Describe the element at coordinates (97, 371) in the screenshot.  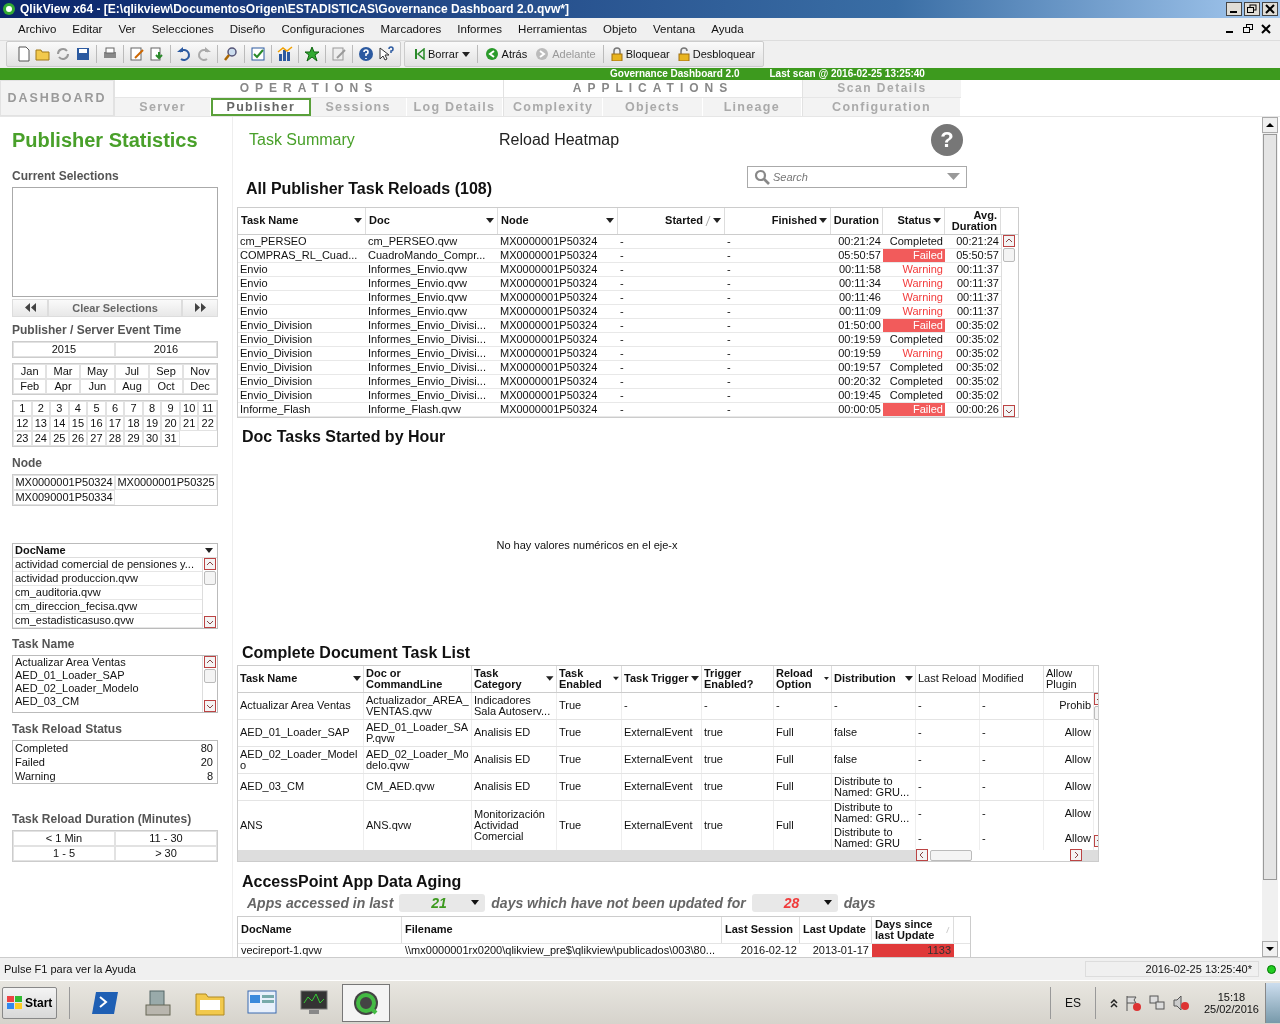
I see `month-option: May` at that location.